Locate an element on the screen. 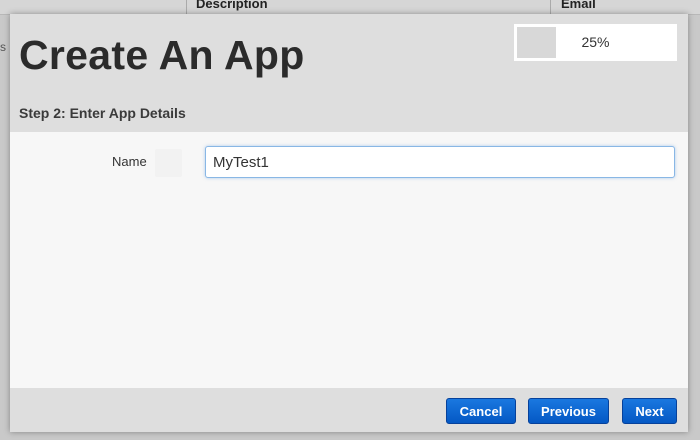  name-label: Name is located at coordinates (129, 161).